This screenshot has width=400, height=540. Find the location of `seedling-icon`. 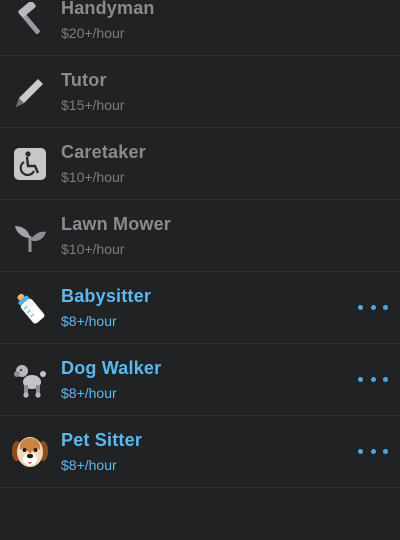

seedling-icon is located at coordinates (30, 236).